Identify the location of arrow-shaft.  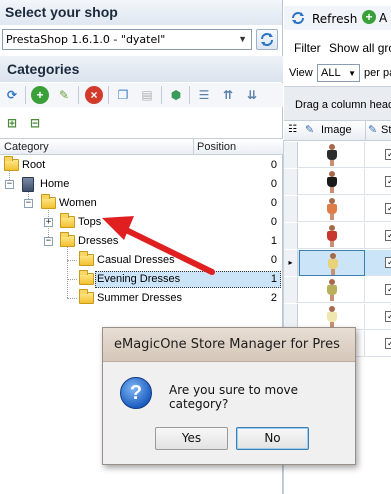
(167, 250).